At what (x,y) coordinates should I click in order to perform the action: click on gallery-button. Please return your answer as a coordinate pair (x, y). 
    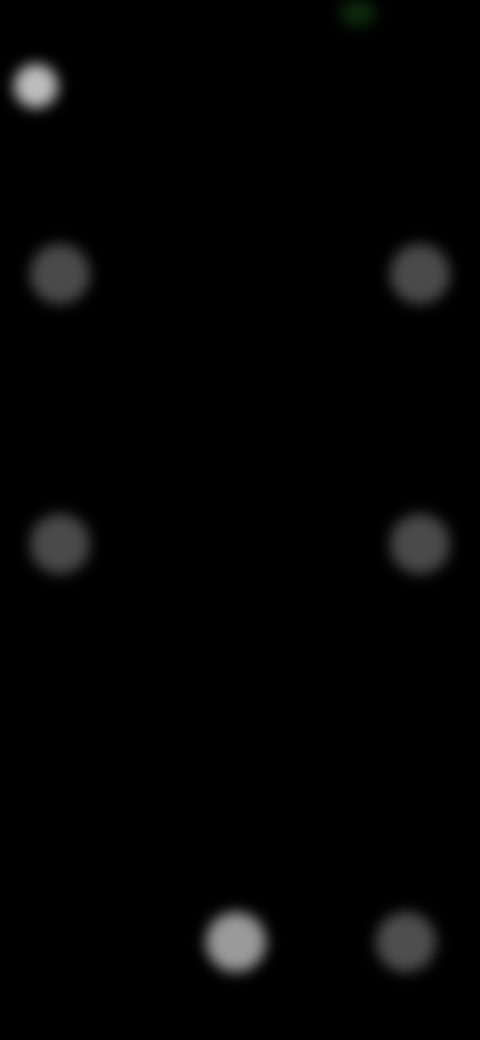
    Looking at the image, I should click on (406, 942).